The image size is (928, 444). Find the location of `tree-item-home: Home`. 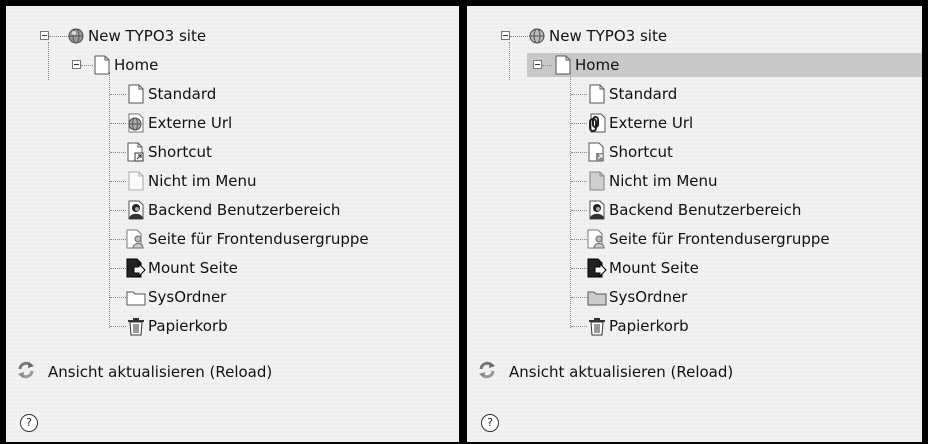

tree-item-home: Home is located at coordinates (275, 65).